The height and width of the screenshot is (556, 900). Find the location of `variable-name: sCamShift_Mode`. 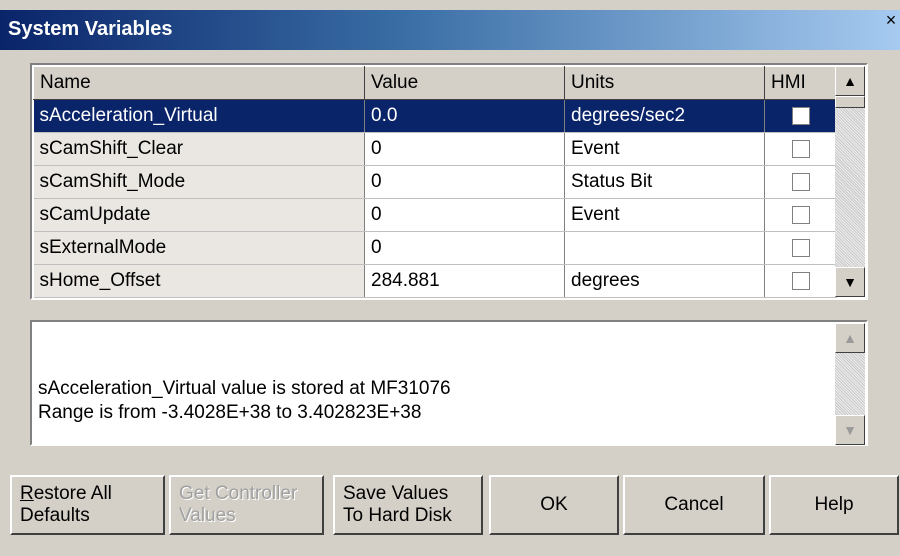

variable-name: sCamShift_Mode is located at coordinates (199, 182).